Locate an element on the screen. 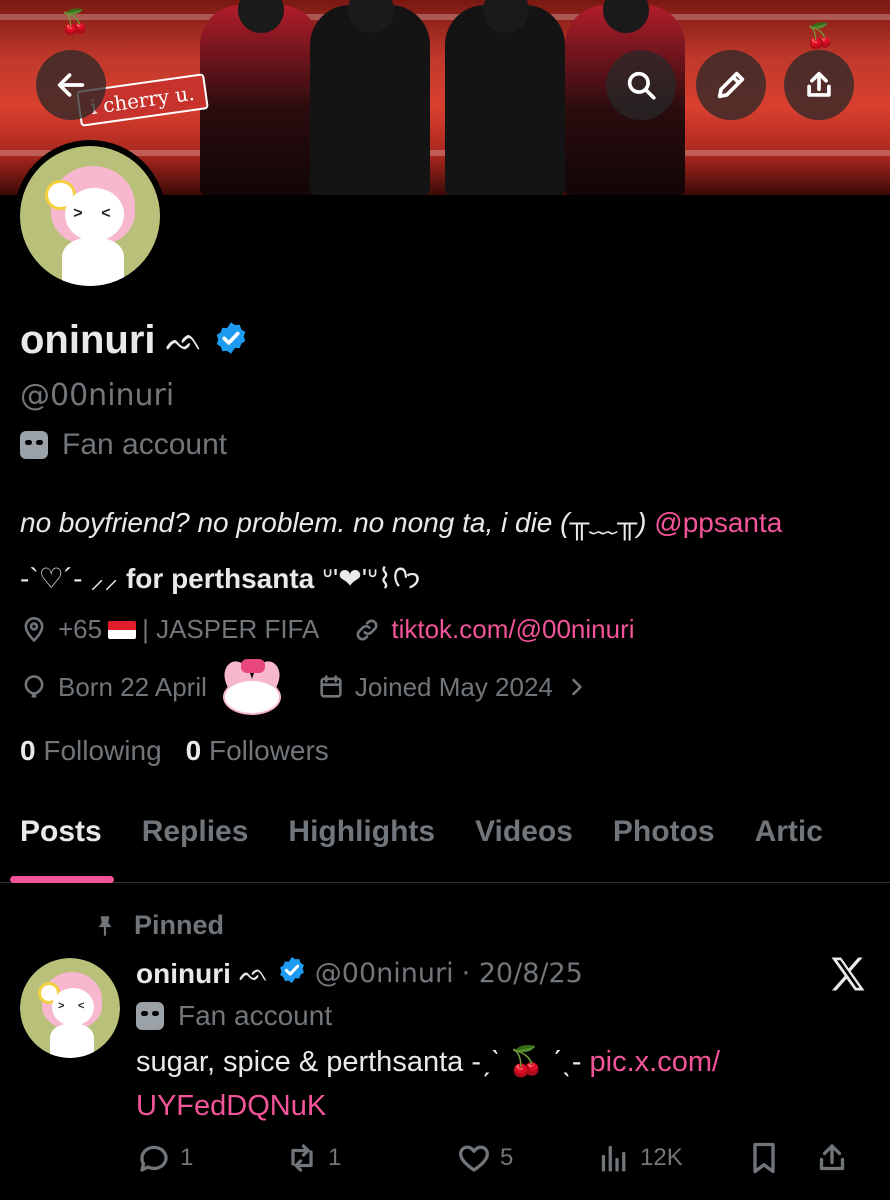 The height and width of the screenshot is (1200, 890). search-icon is located at coordinates (641, 85).